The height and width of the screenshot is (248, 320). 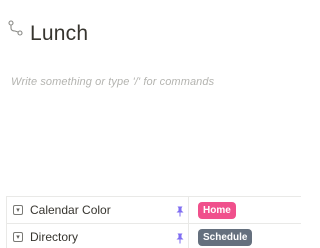 What do you see at coordinates (217, 210) in the screenshot?
I see `tag-home: Home` at bounding box center [217, 210].